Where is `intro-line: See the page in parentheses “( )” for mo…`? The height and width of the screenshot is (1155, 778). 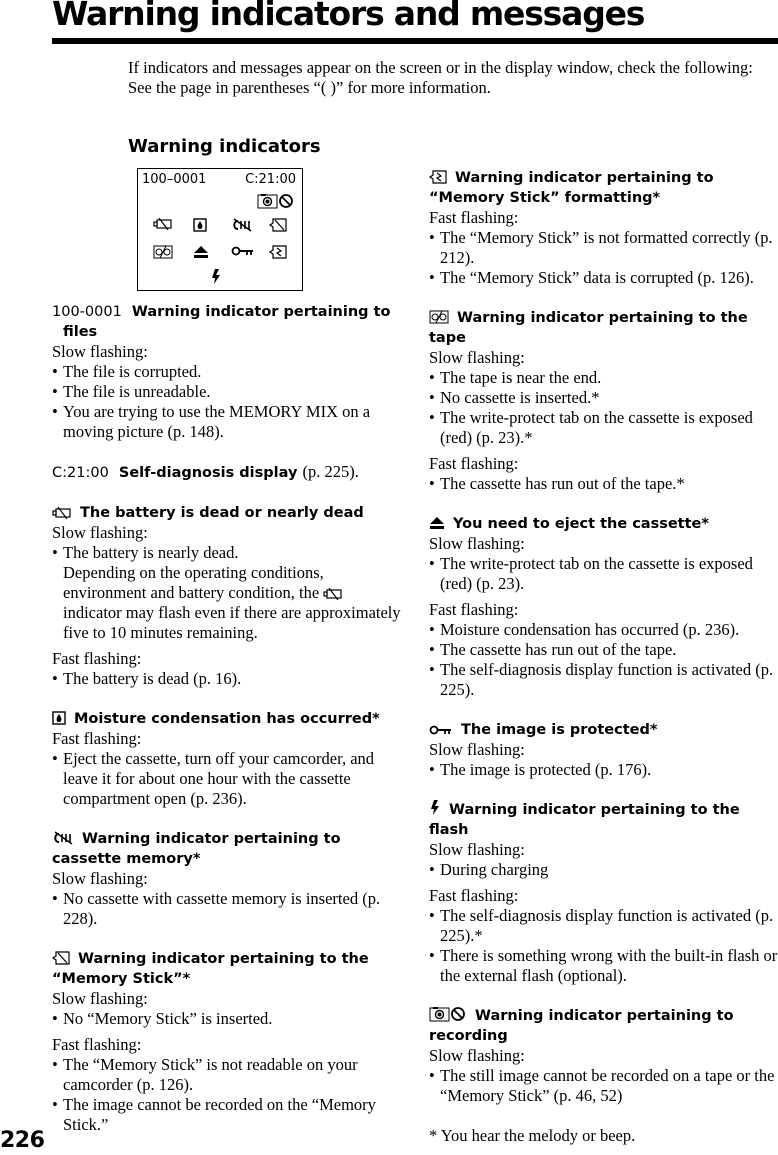 intro-line: See the page in parentheses “( )” for mo… is located at coordinates (309, 87).